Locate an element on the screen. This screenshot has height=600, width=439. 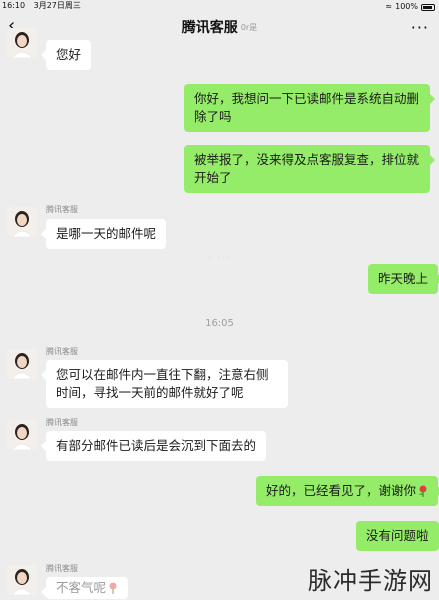
message-bubble: 没有问题啦 is located at coordinates (397, 536).